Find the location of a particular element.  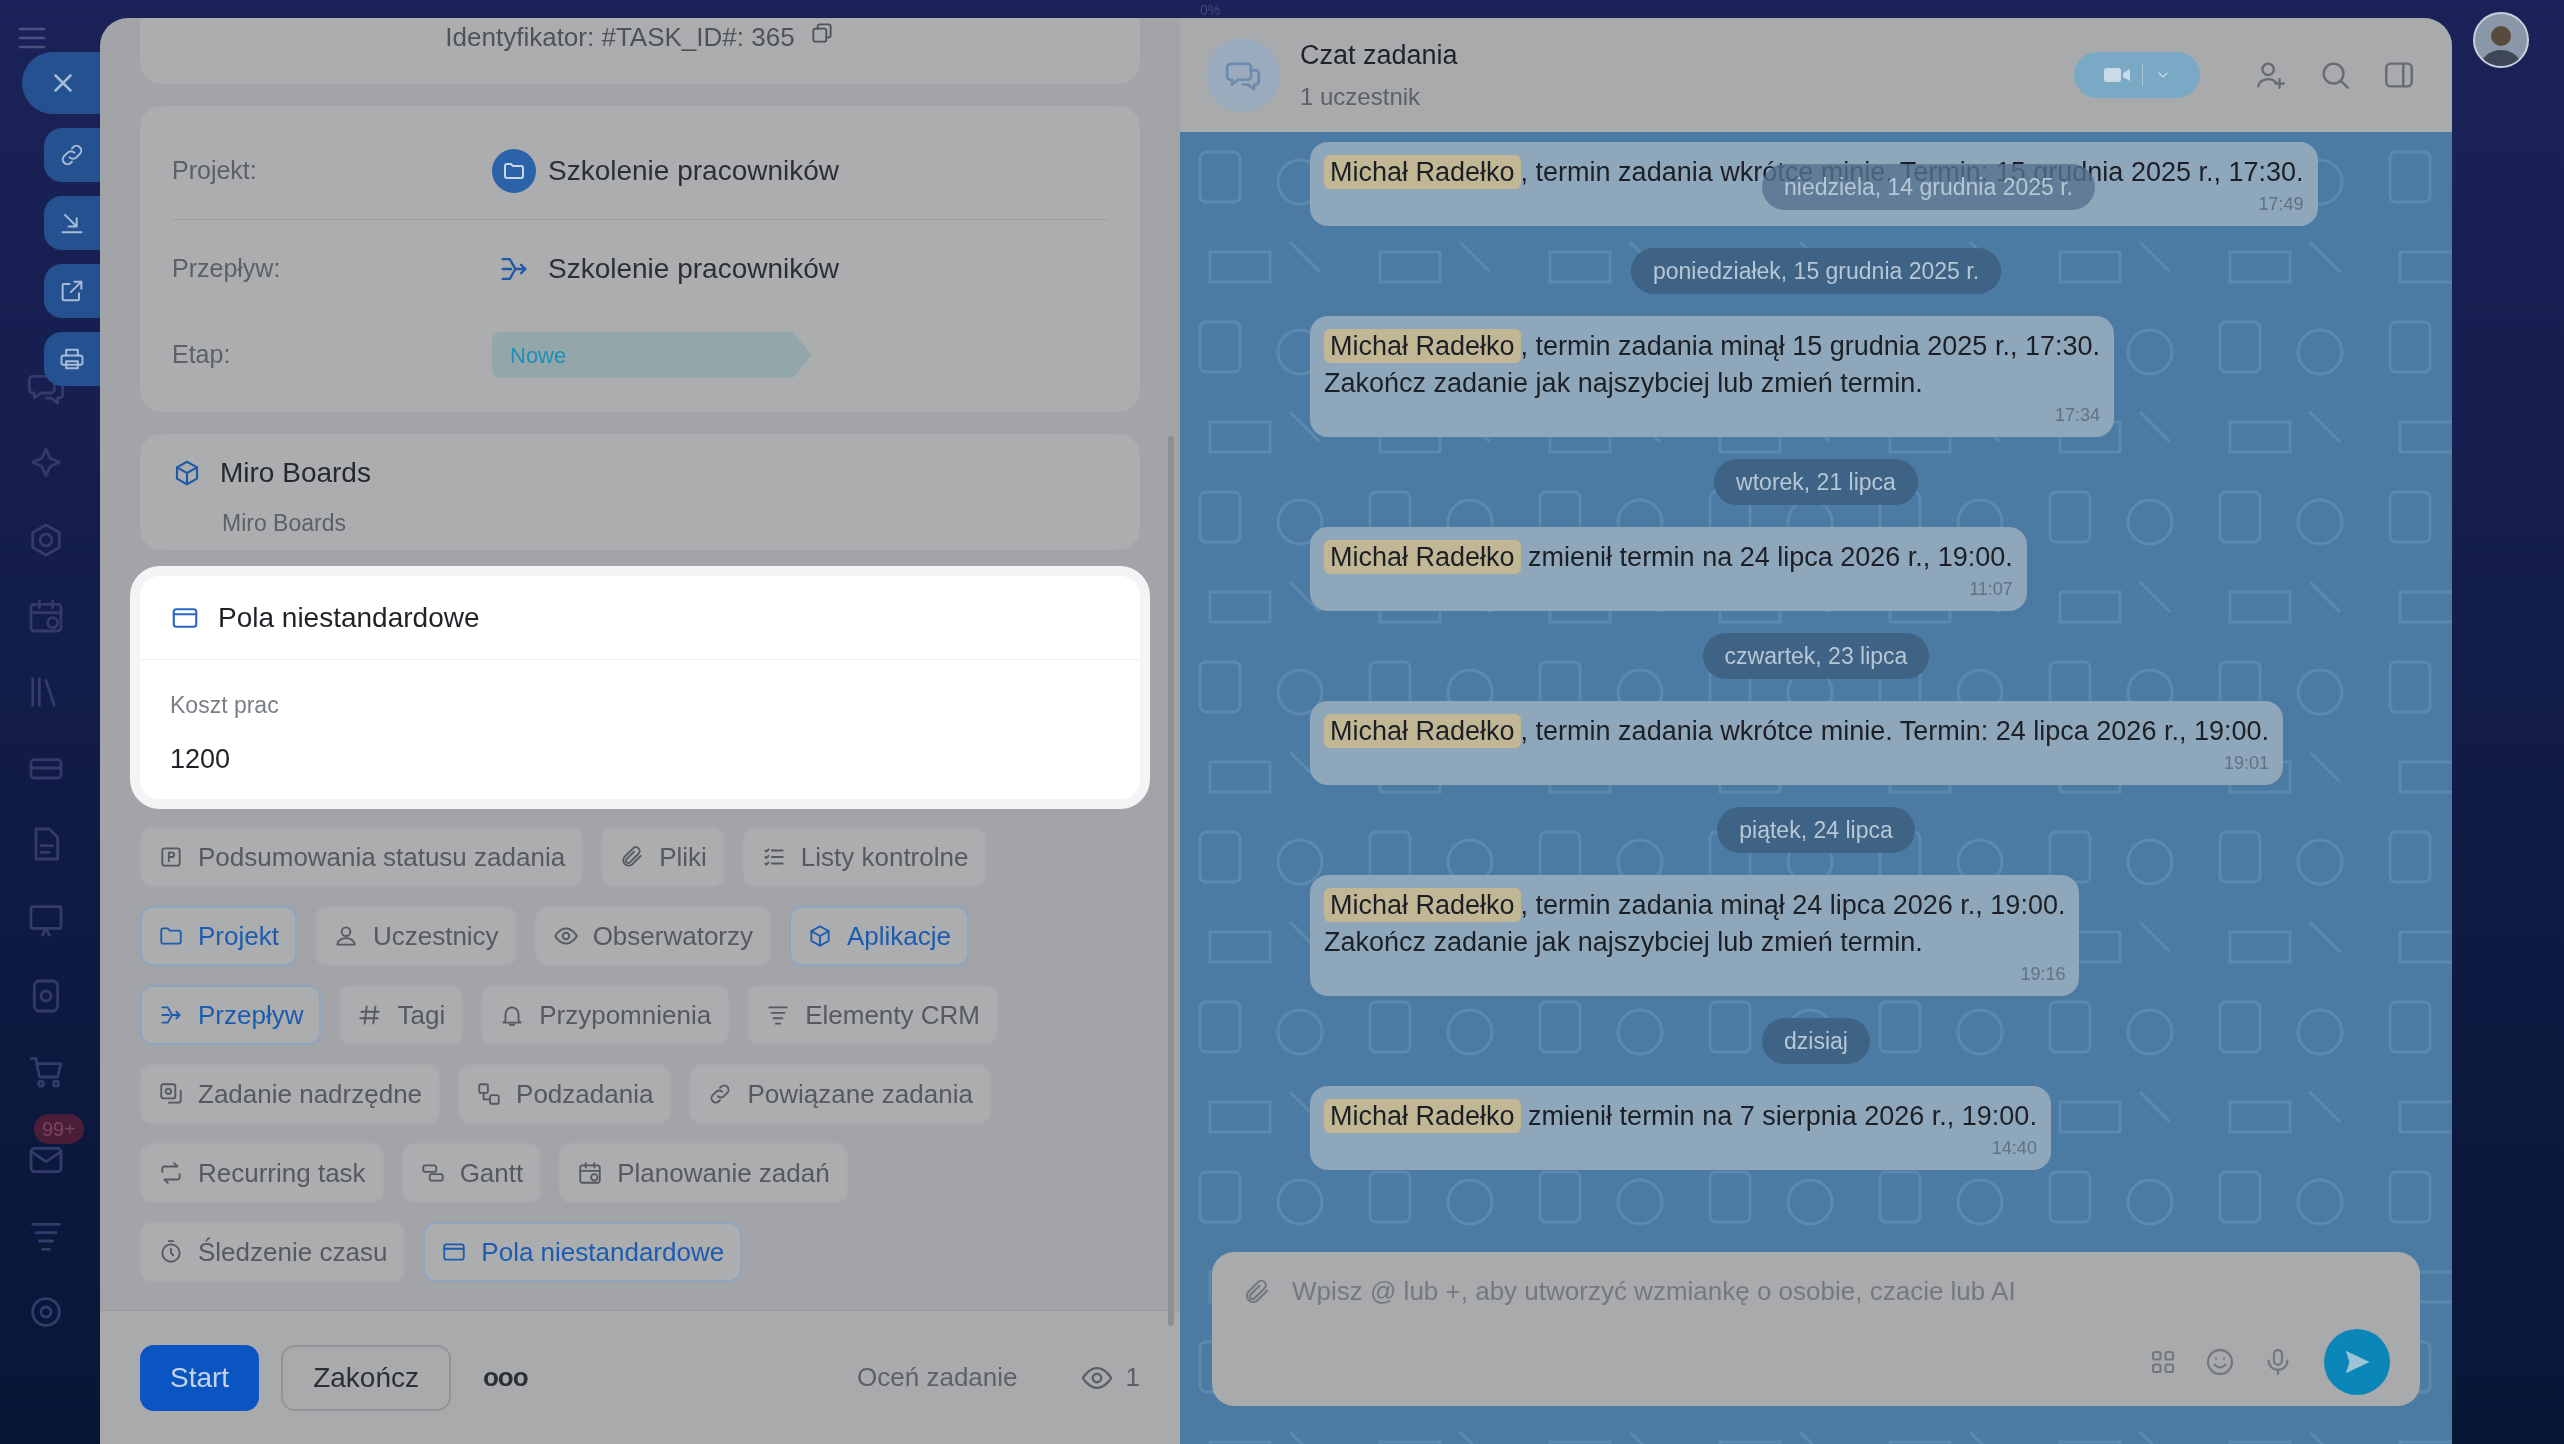

option-chip: Podzadania is located at coordinates (565, 1094).